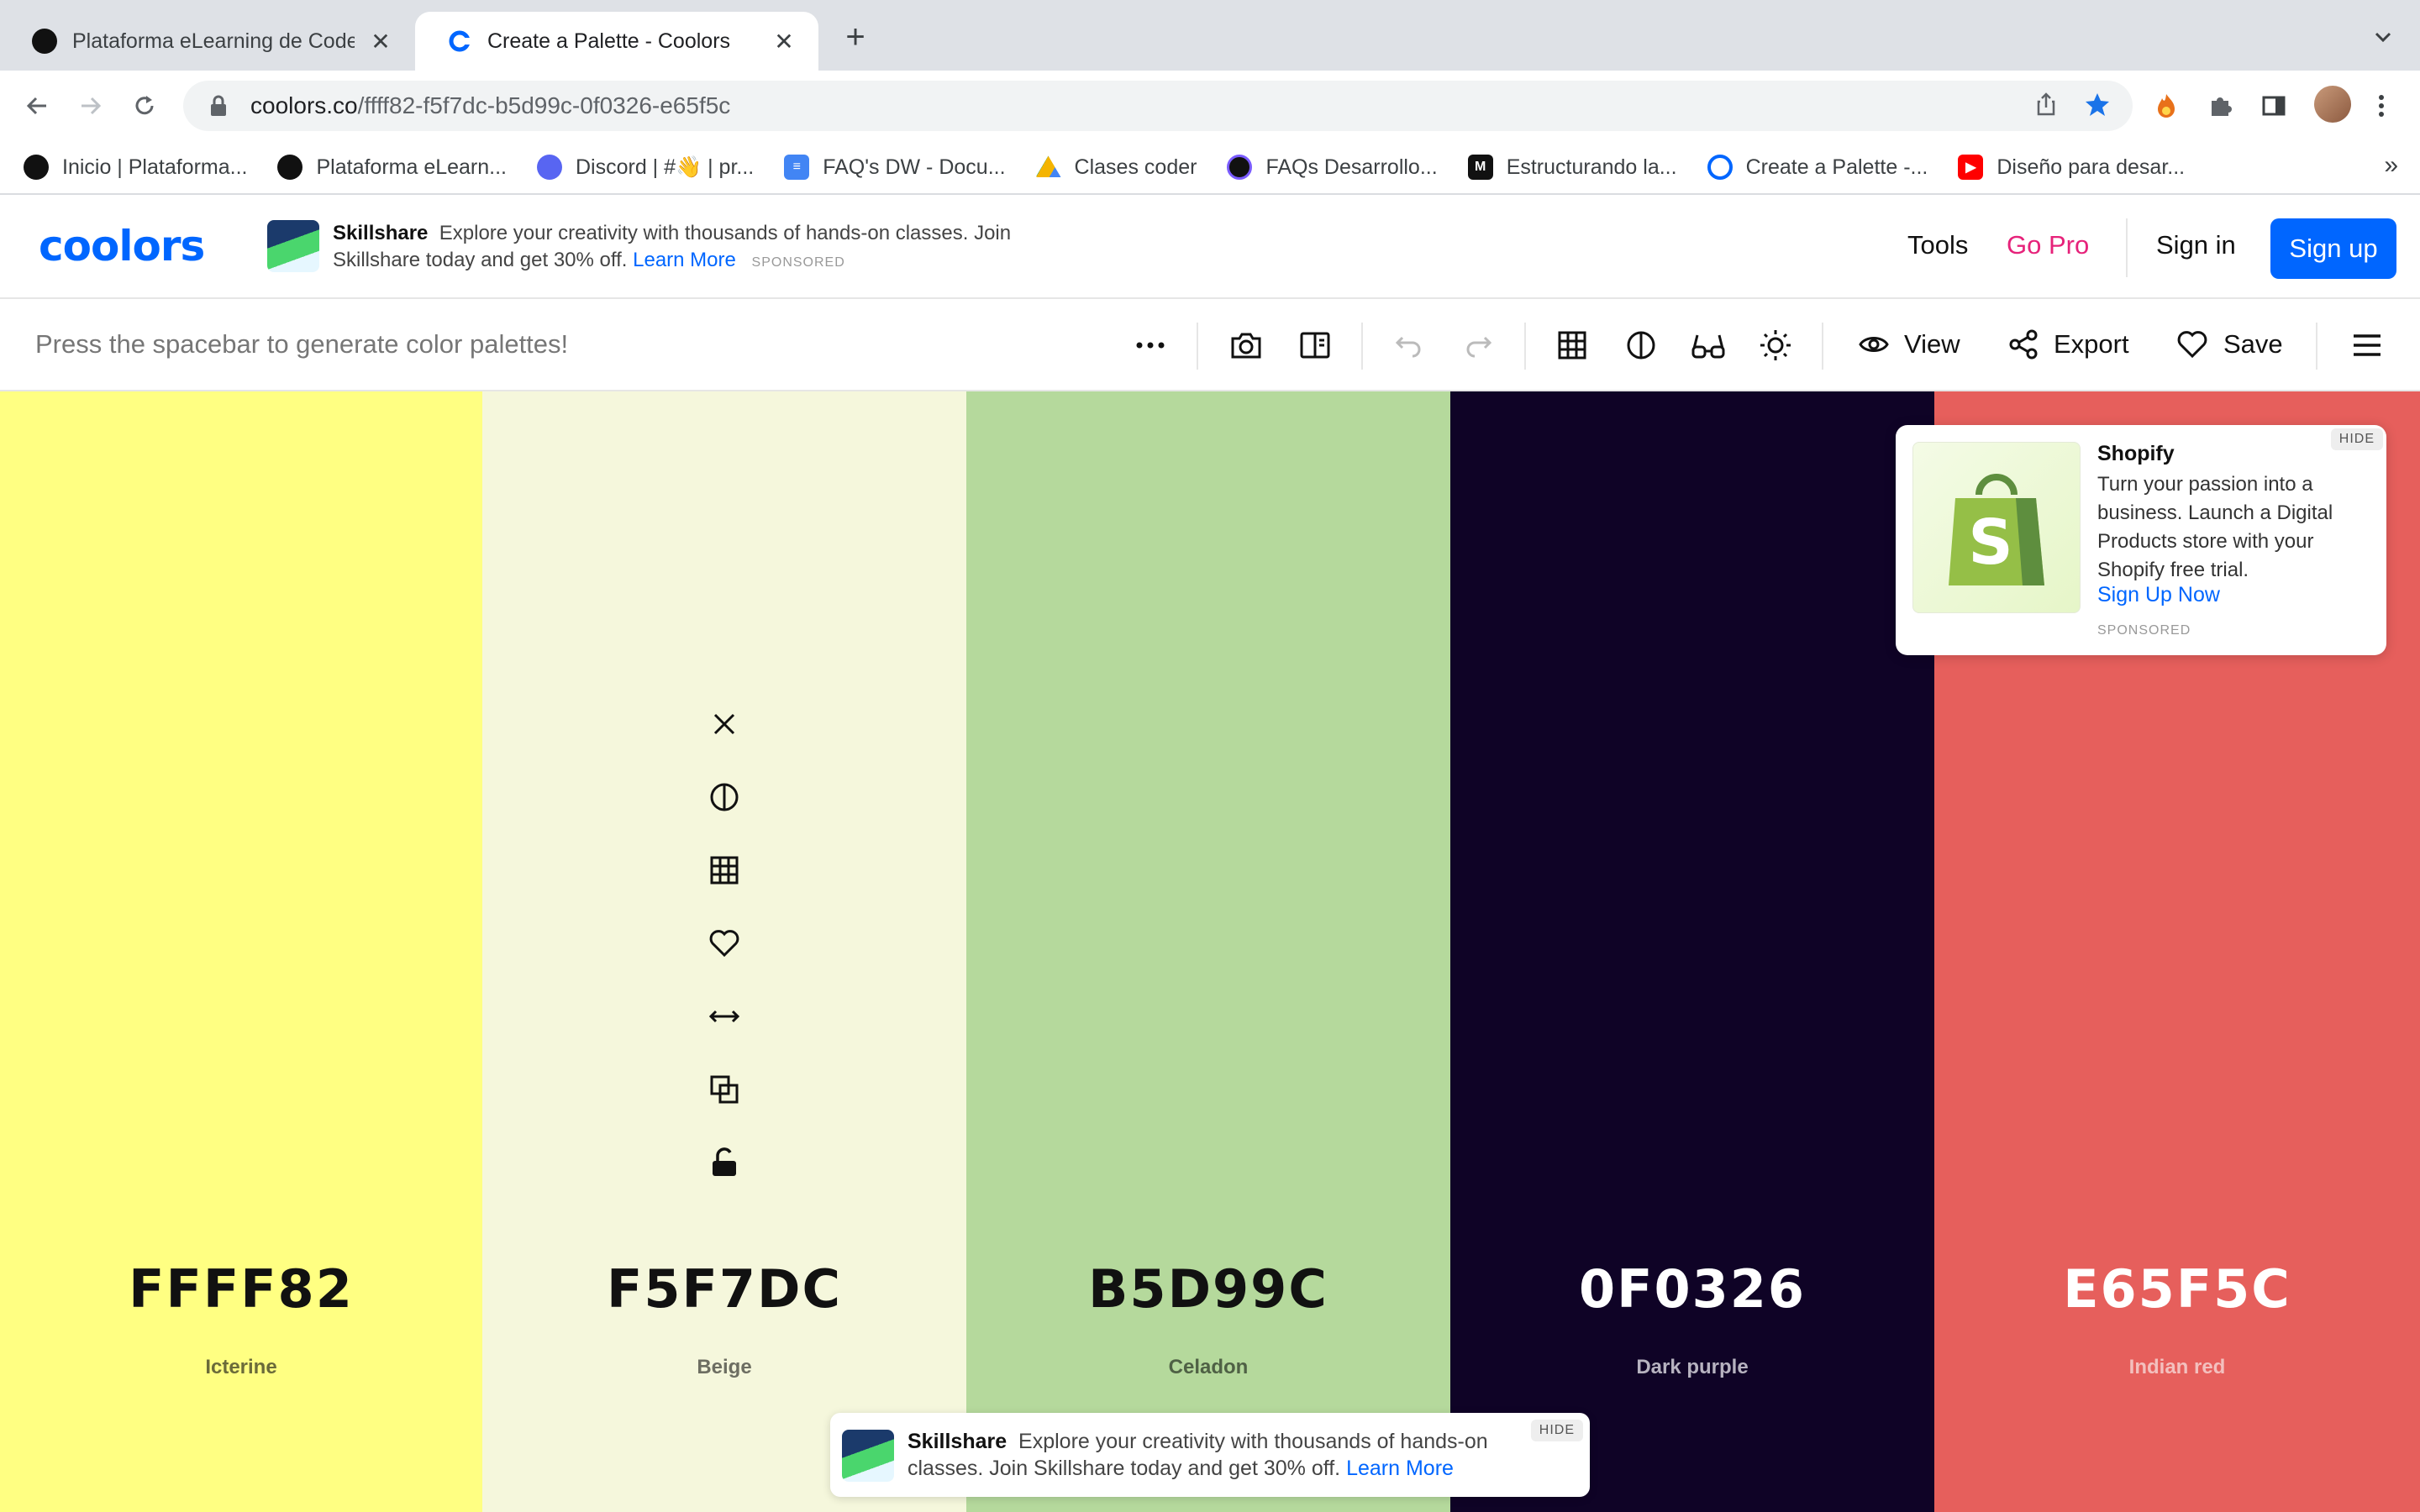  I want to click on forward-icon, so click(91, 106).